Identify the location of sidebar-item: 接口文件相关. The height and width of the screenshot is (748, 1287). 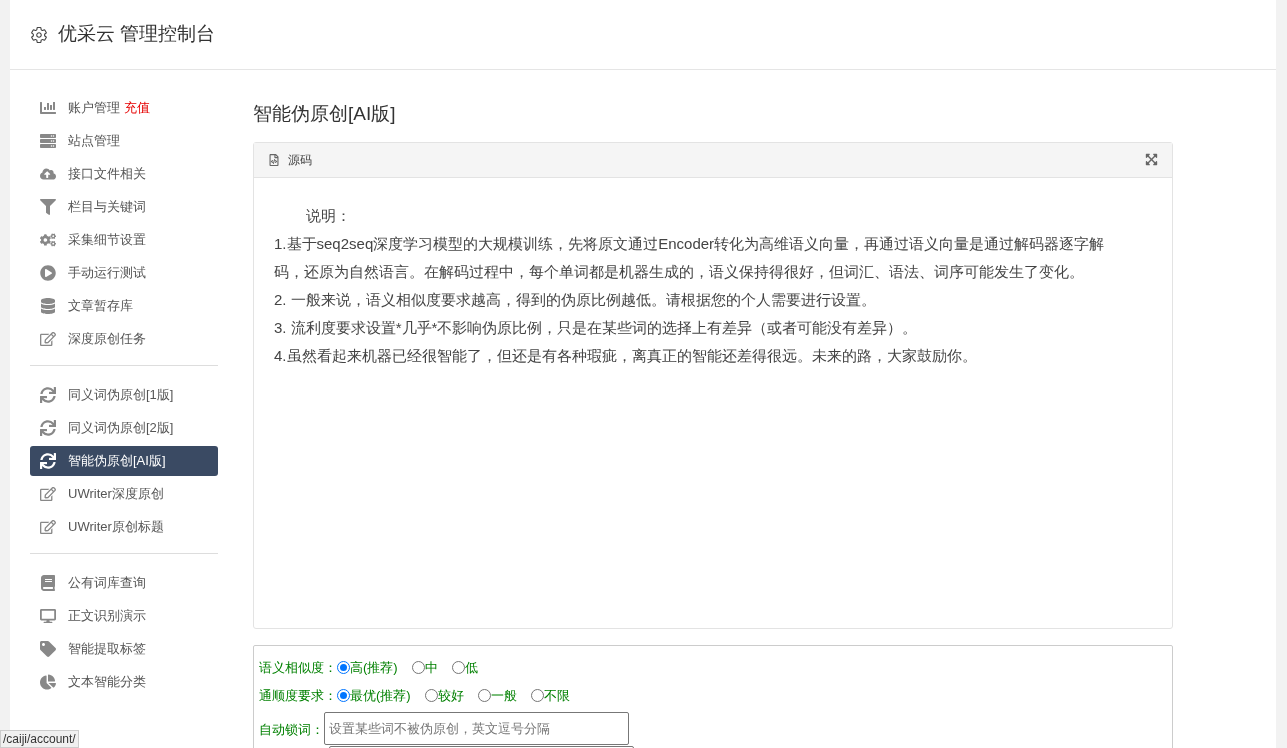
(124, 174).